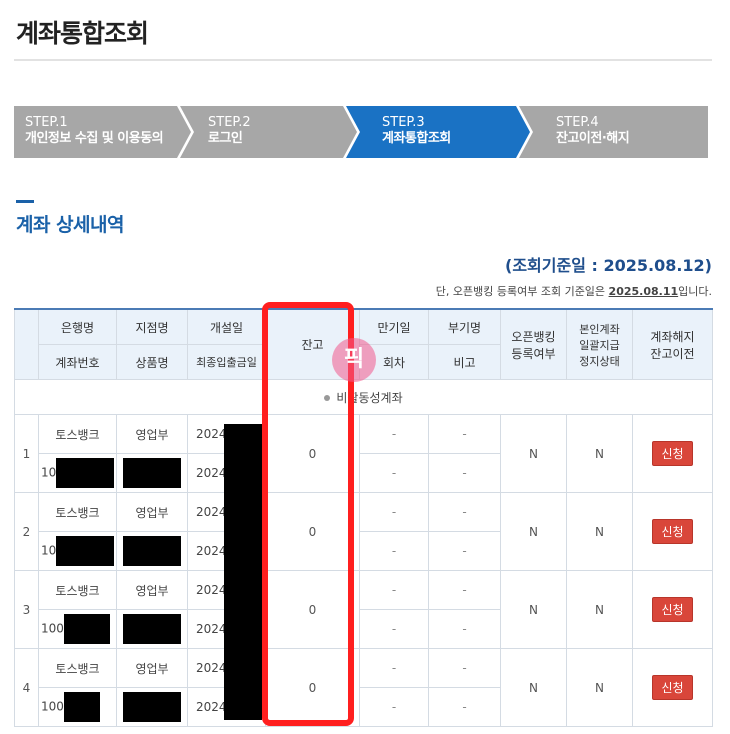  Describe the element at coordinates (416, 138) in the screenshot. I see `step-3-label: 계좌통합조회` at that location.